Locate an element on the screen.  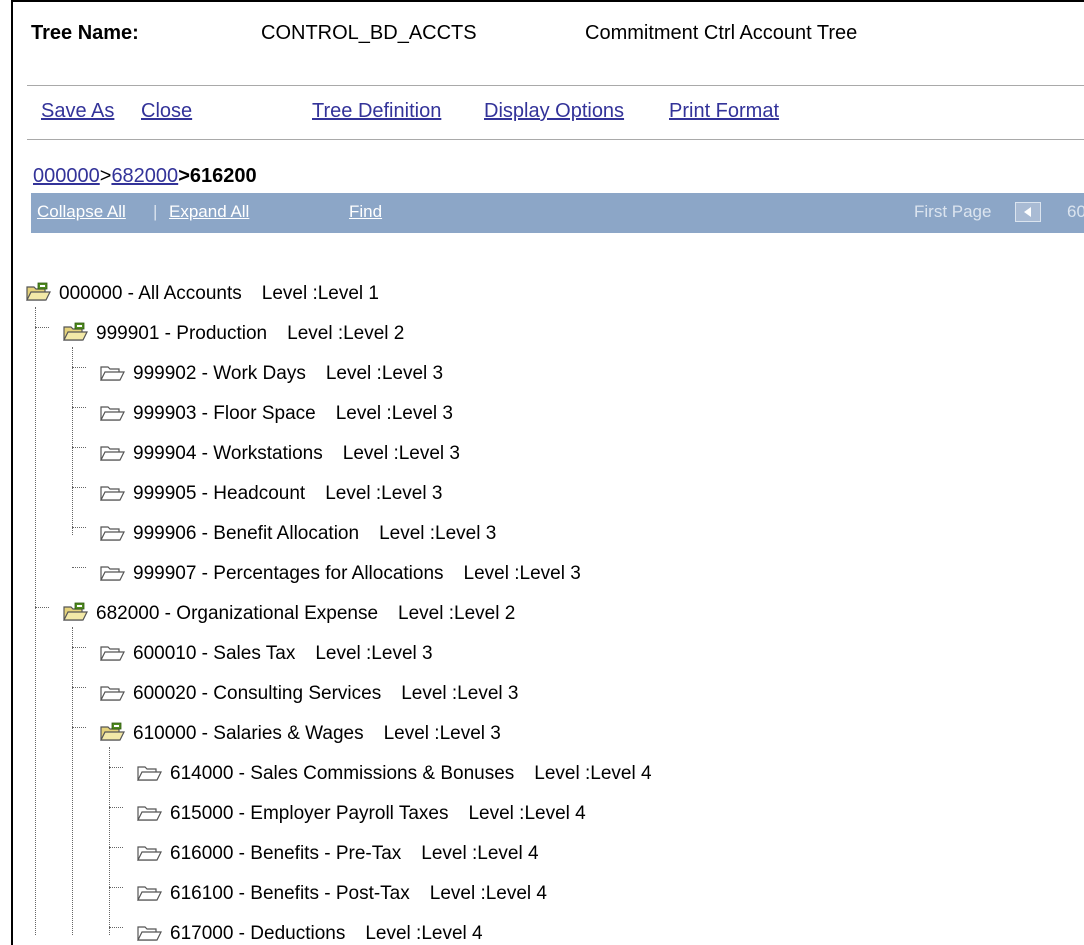
tree-node-label: 614000 - Sales Commissions & Bonuses is located at coordinates (342, 774).